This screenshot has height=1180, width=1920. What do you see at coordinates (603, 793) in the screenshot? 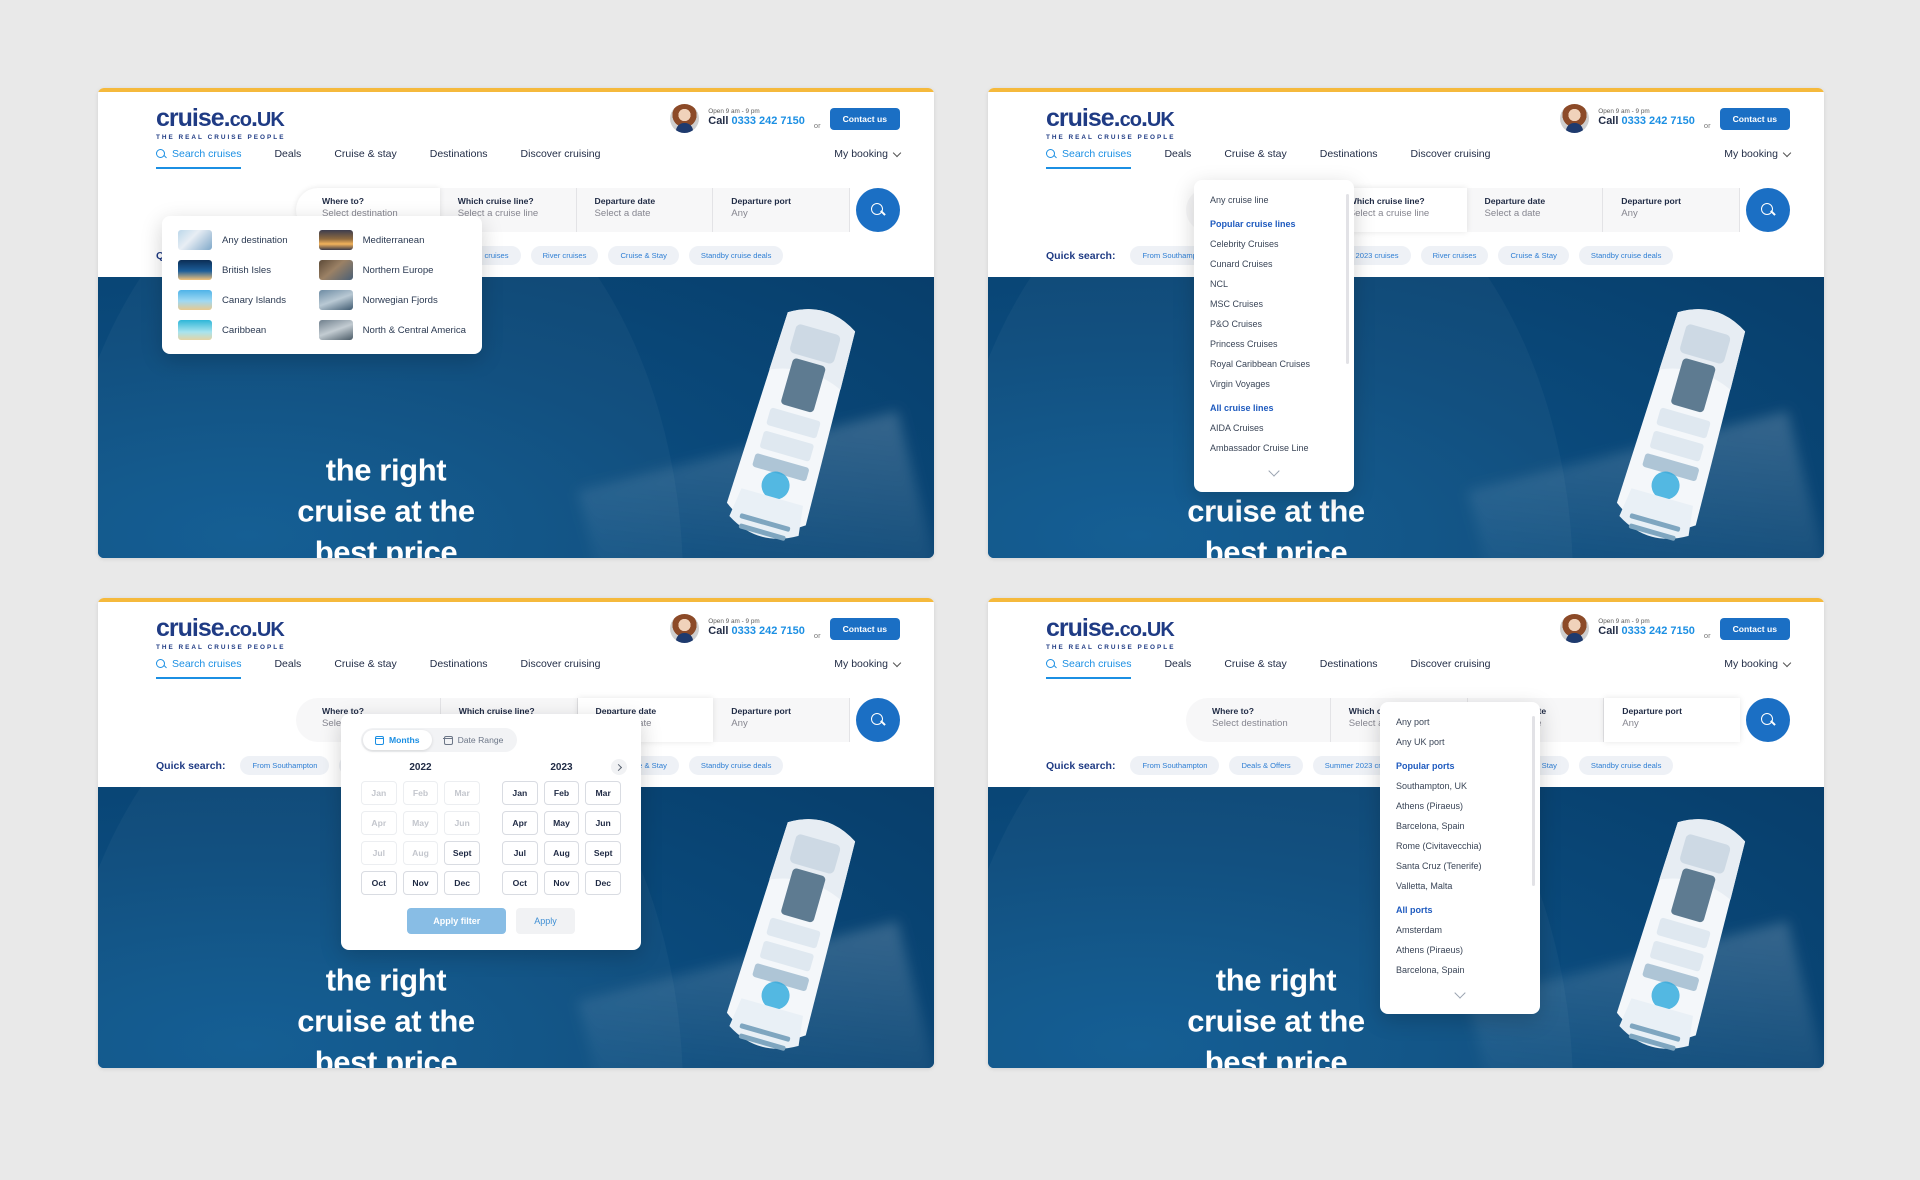
I see `month-button: Mar` at bounding box center [603, 793].